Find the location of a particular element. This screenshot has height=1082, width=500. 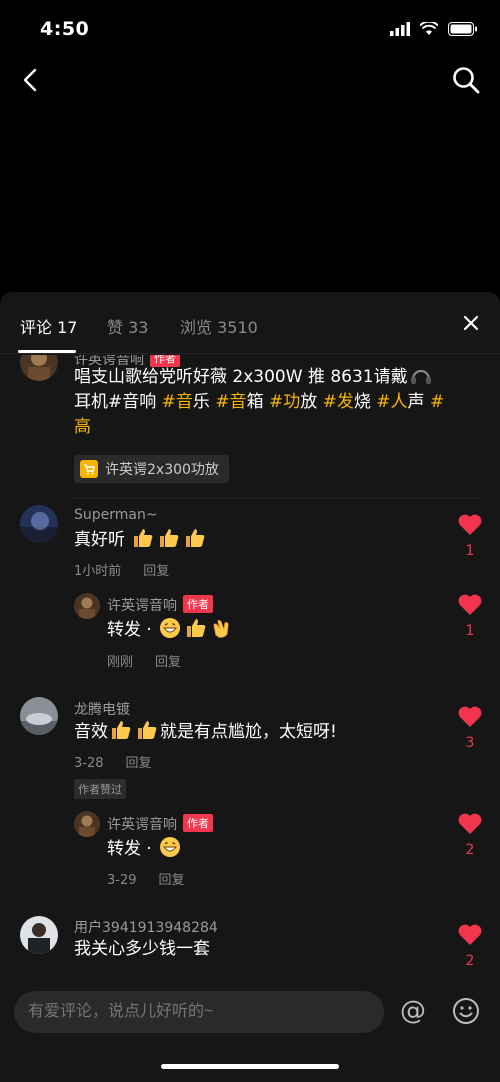

hashtag: #人 is located at coordinates (391, 402).